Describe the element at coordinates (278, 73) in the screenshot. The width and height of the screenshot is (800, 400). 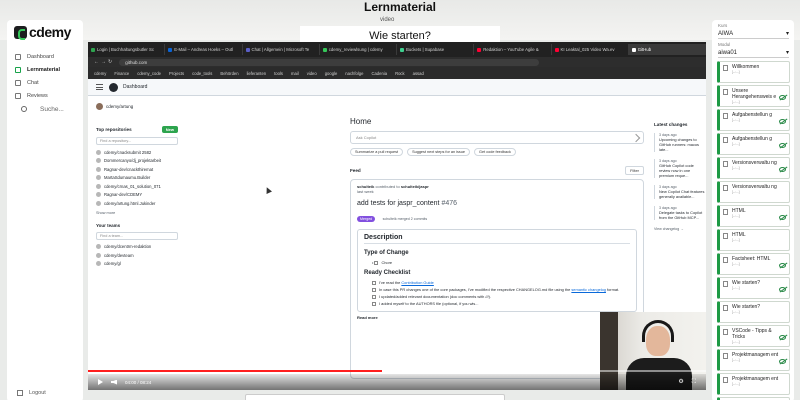
I see `bookmark-item: tools` at that location.